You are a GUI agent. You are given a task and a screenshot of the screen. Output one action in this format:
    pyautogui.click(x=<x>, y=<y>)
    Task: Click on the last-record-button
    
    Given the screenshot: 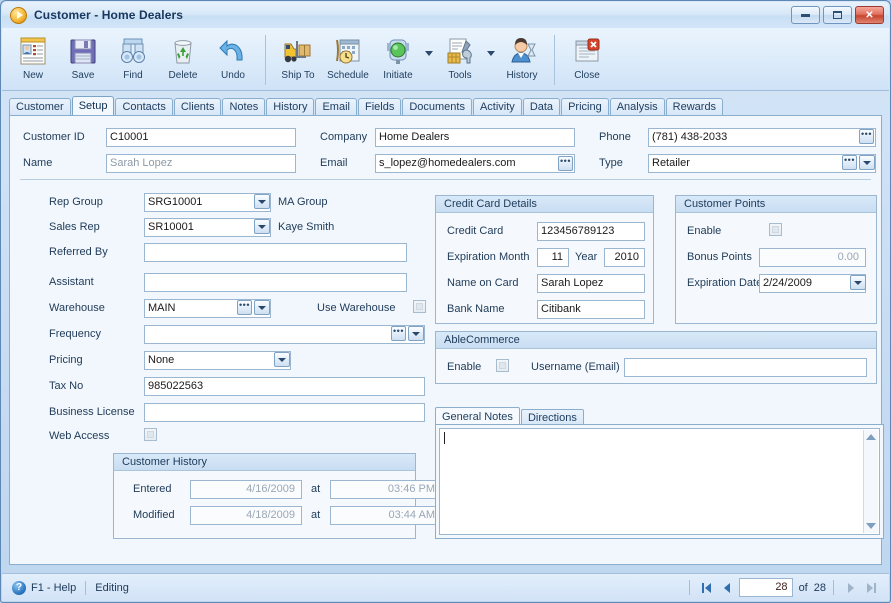 What is the action you would take?
    pyautogui.click(x=871, y=588)
    